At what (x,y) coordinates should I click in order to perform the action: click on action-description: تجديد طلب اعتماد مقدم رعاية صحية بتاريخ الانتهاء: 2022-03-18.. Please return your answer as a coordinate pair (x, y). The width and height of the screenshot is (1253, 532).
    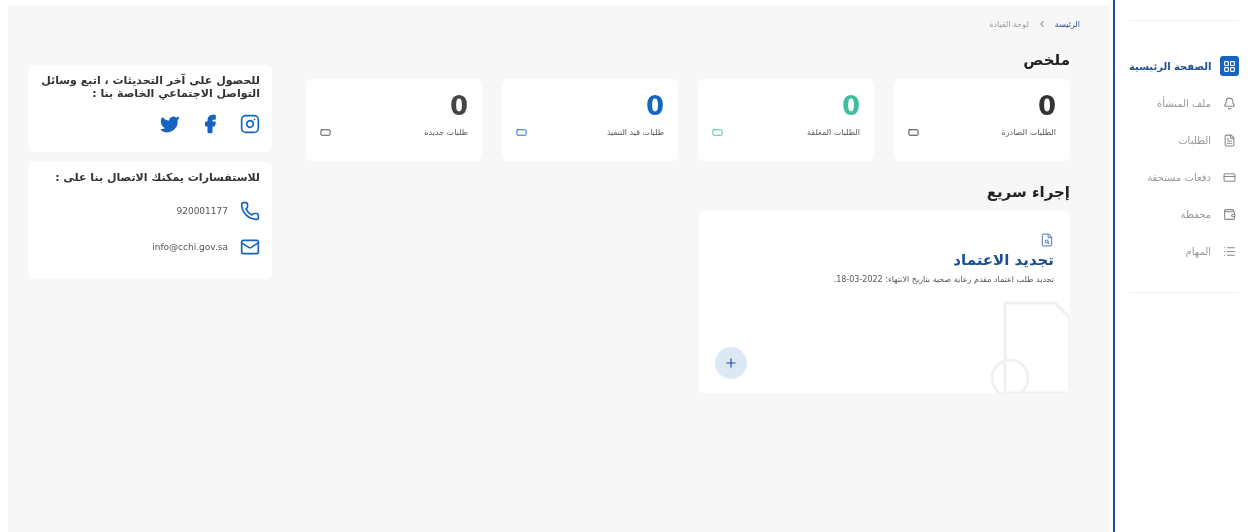
    Looking at the image, I should click on (943, 279).